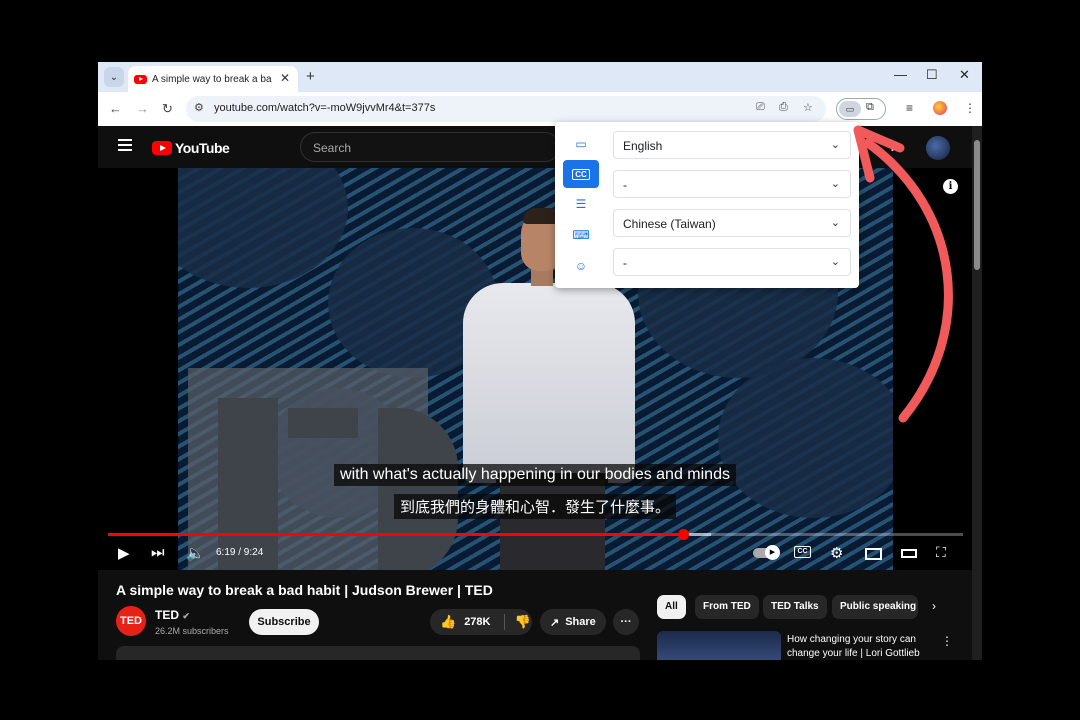 Image resolution: width=1080 pixels, height=720 pixels. Describe the element at coordinates (522, 622) in the screenshot. I see `dislike-icon: 👎` at that location.